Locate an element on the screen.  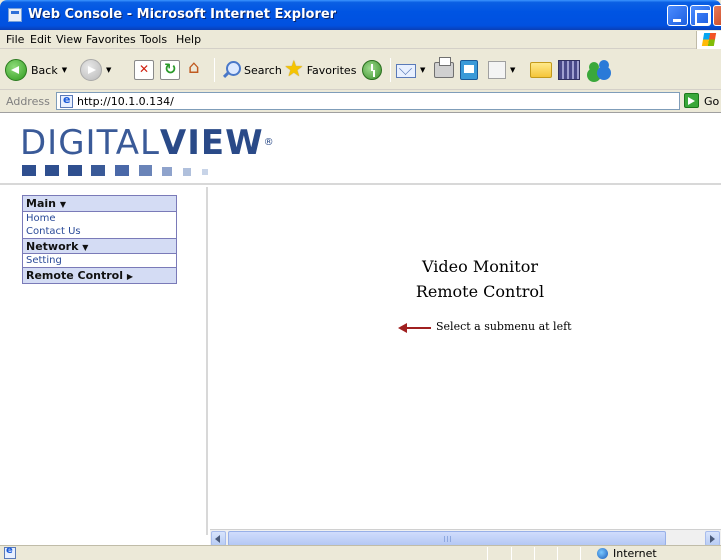
home-button is located at coordinates (196, 70).